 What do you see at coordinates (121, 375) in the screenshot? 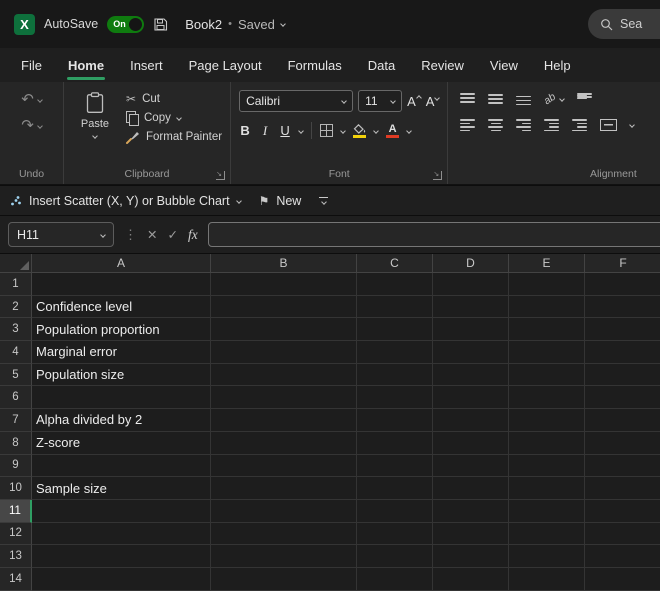
I see `cell-A5: Population size` at bounding box center [121, 375].